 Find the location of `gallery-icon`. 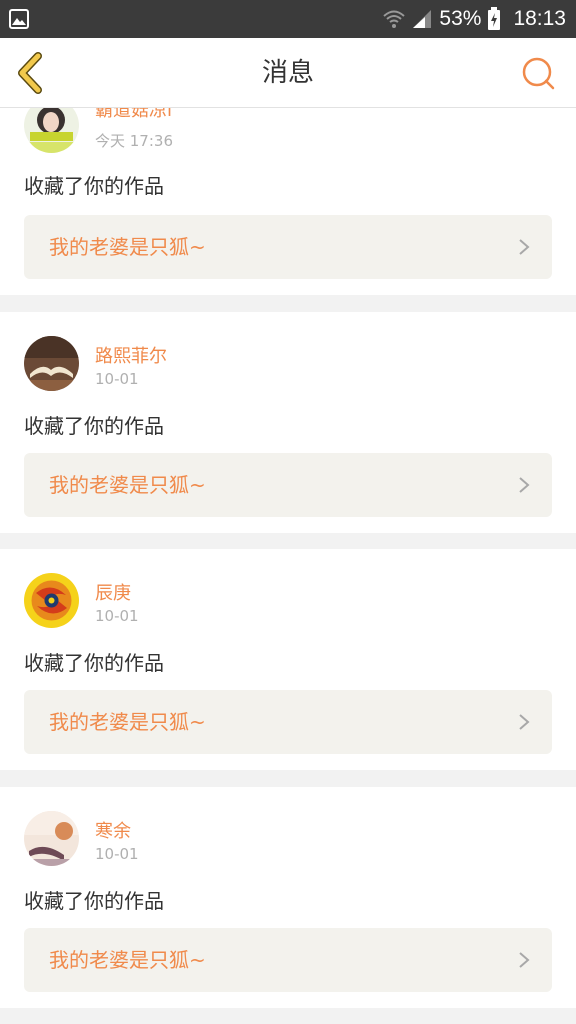

gallery-icon is located at coordinates (19, 19).